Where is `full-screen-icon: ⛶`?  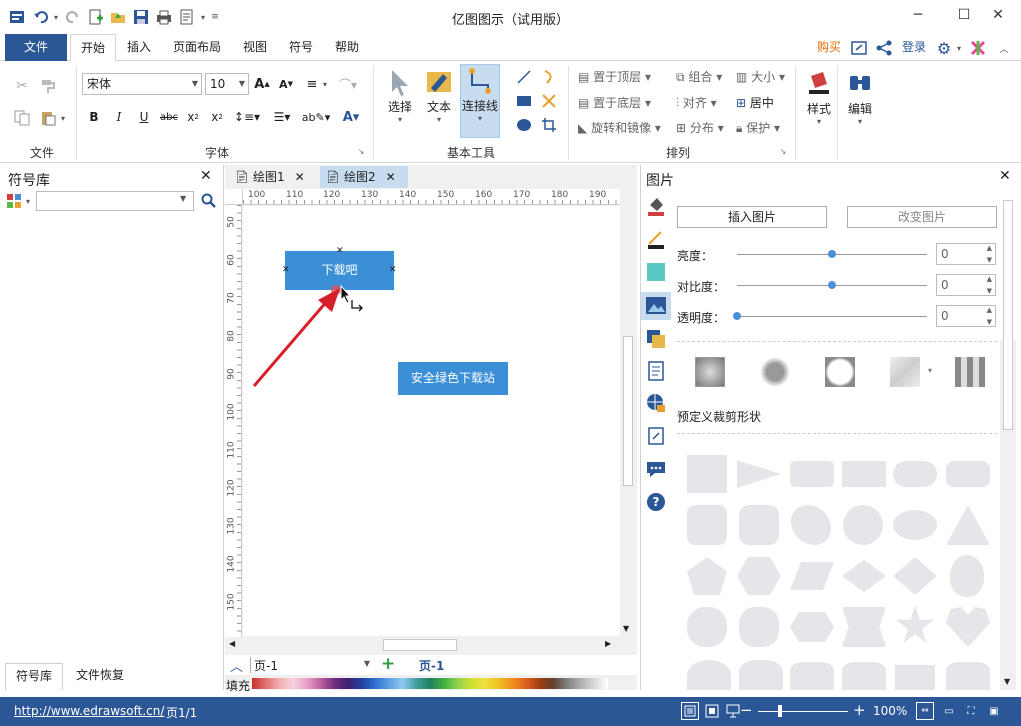
full-screen-icon: ⛶ is located at coordinates (971, 711).